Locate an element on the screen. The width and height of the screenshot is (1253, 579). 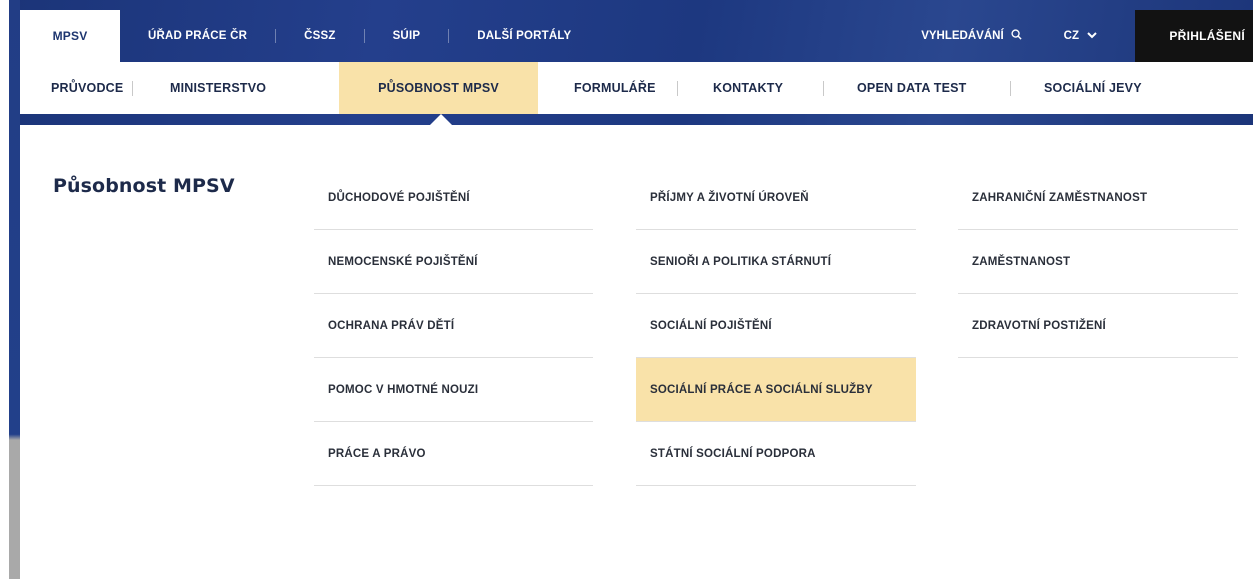
menu-item-nemocenske-pojisteni: NEMOCENSKÉ POJIŠTĚNÍ is located at coordinates (453, 262).